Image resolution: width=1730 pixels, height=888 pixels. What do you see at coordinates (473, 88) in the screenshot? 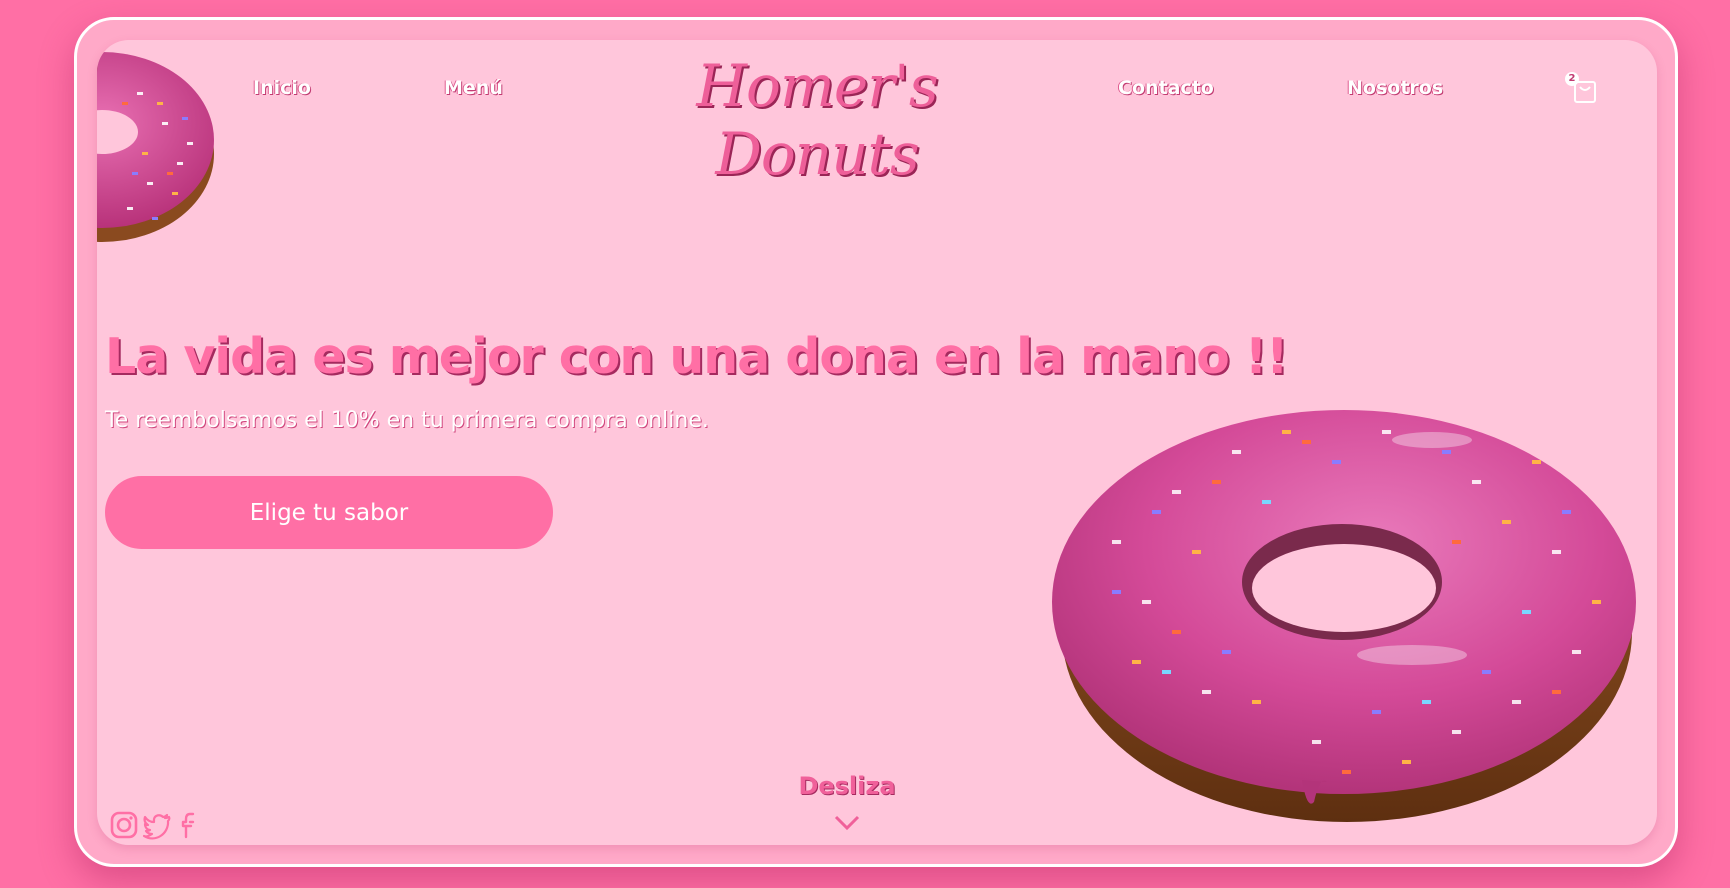
I see `nav-link-menu: Menú` at bounding box center [473, 88].